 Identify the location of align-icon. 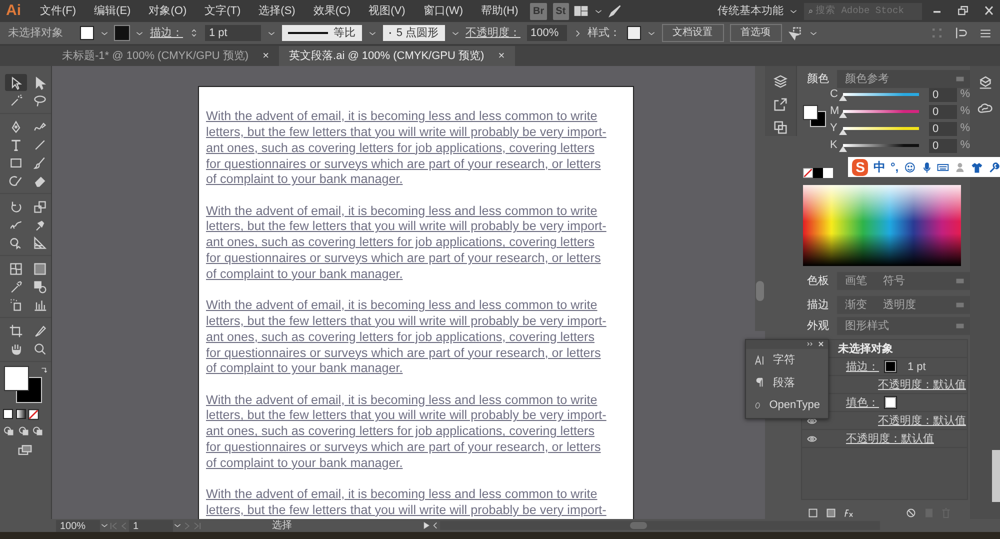
(961, 33).